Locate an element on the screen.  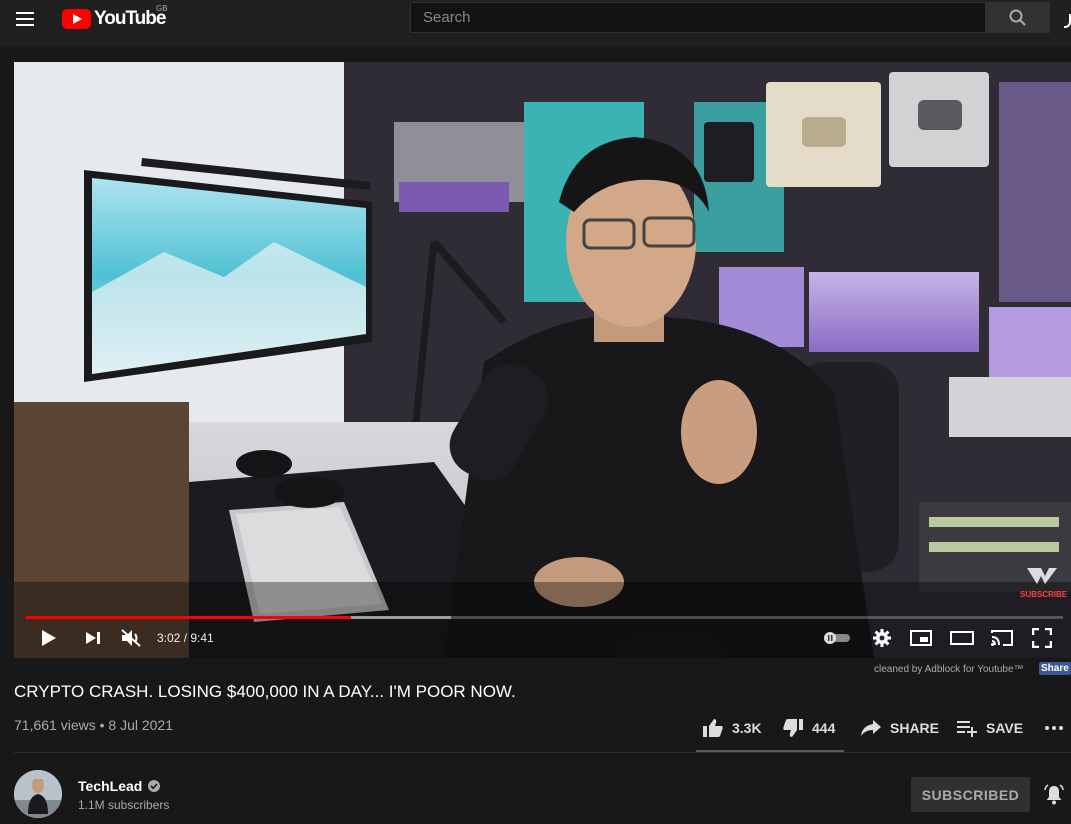
settings-icon is located at coordinates (882, 638).